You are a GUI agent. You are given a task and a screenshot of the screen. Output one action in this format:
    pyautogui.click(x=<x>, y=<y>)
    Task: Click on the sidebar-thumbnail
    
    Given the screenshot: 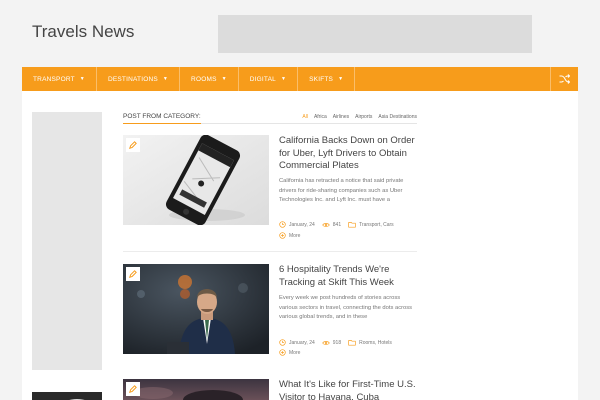 What is the action you would take?
    pyautogui.click(x=67, y=396)
    